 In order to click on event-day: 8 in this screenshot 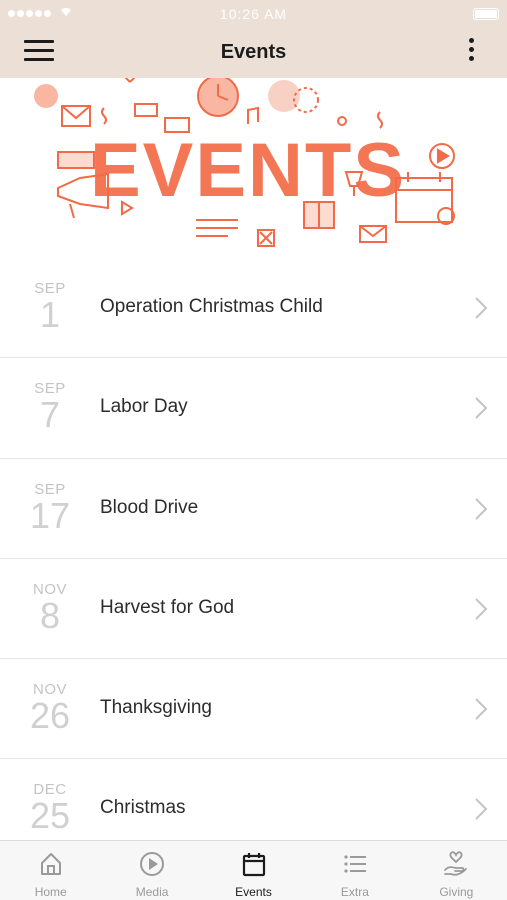, I will do `click(50, 615)`.